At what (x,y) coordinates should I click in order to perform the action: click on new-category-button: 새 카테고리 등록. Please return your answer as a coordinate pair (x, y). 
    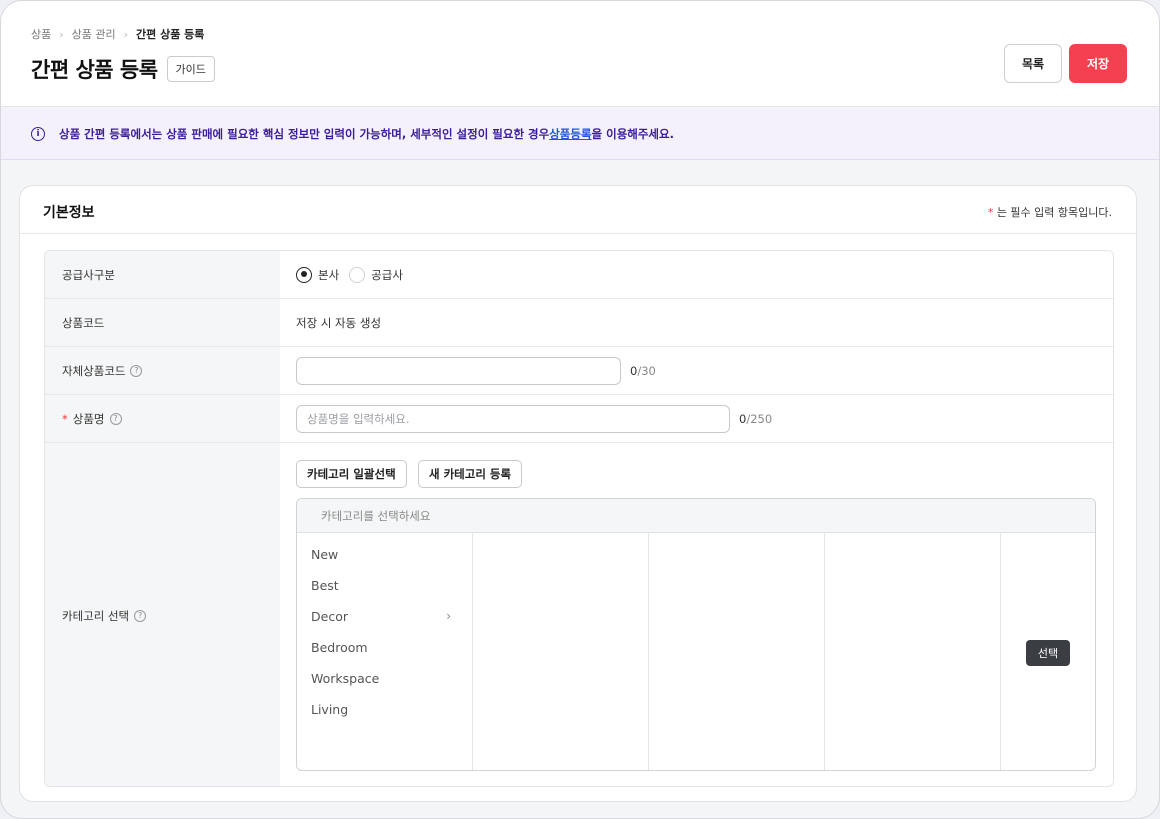
    Looking at the image, I should click on (470, 474).